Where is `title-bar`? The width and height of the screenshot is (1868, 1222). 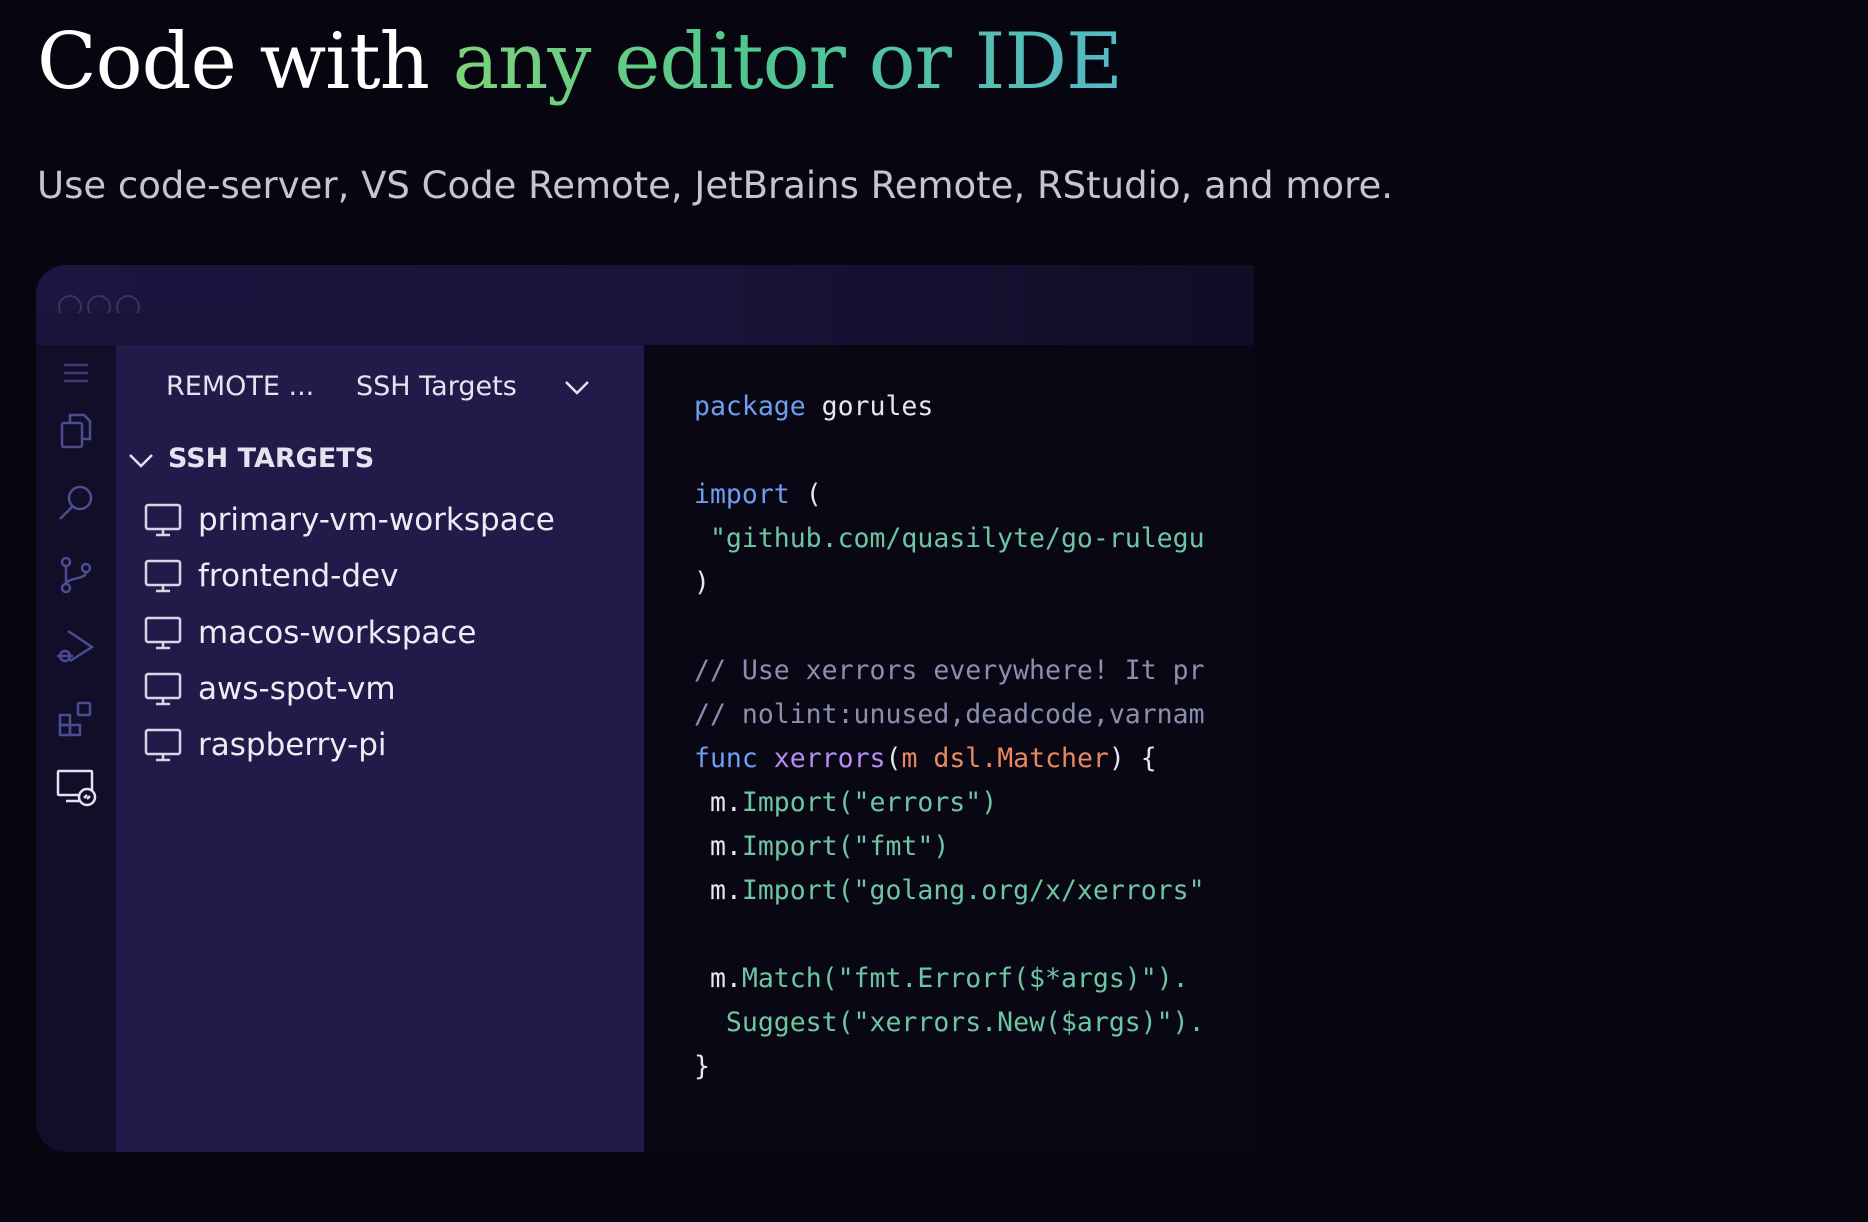
title-bar is located at coordinates (645, 305).